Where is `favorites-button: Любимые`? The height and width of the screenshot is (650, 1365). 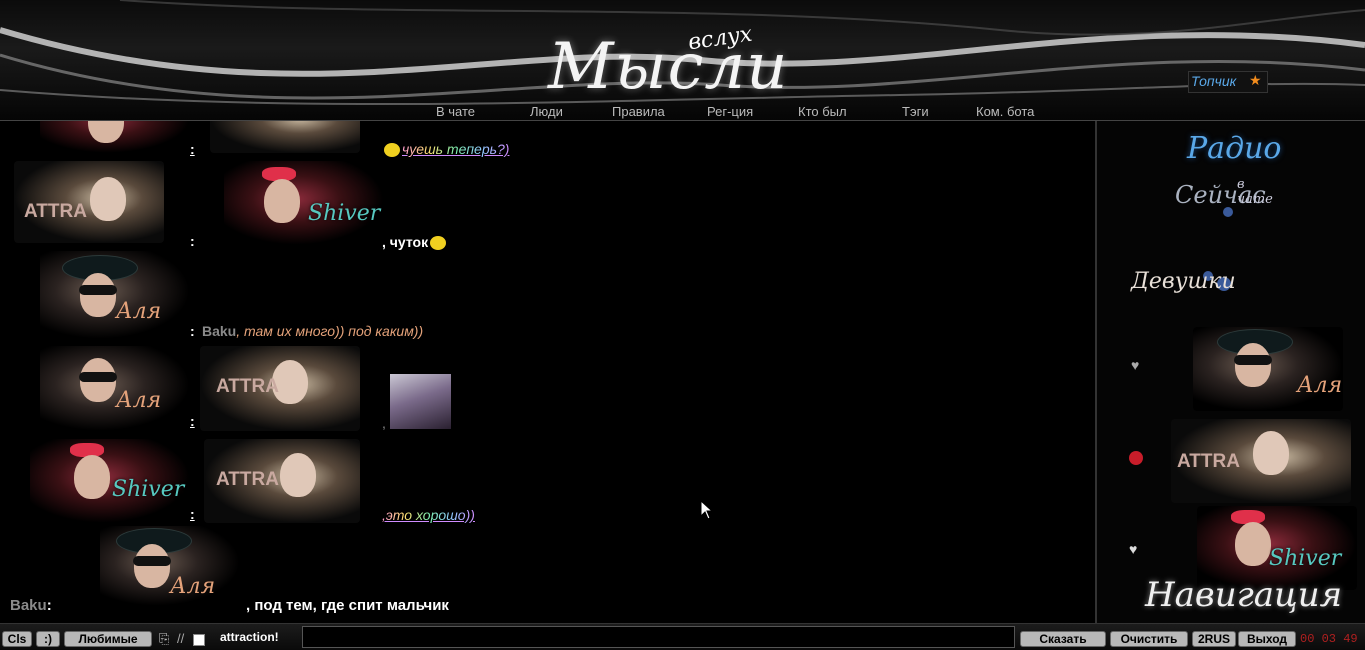
favorites-button: Любимые is located at coordinates (108, 639).